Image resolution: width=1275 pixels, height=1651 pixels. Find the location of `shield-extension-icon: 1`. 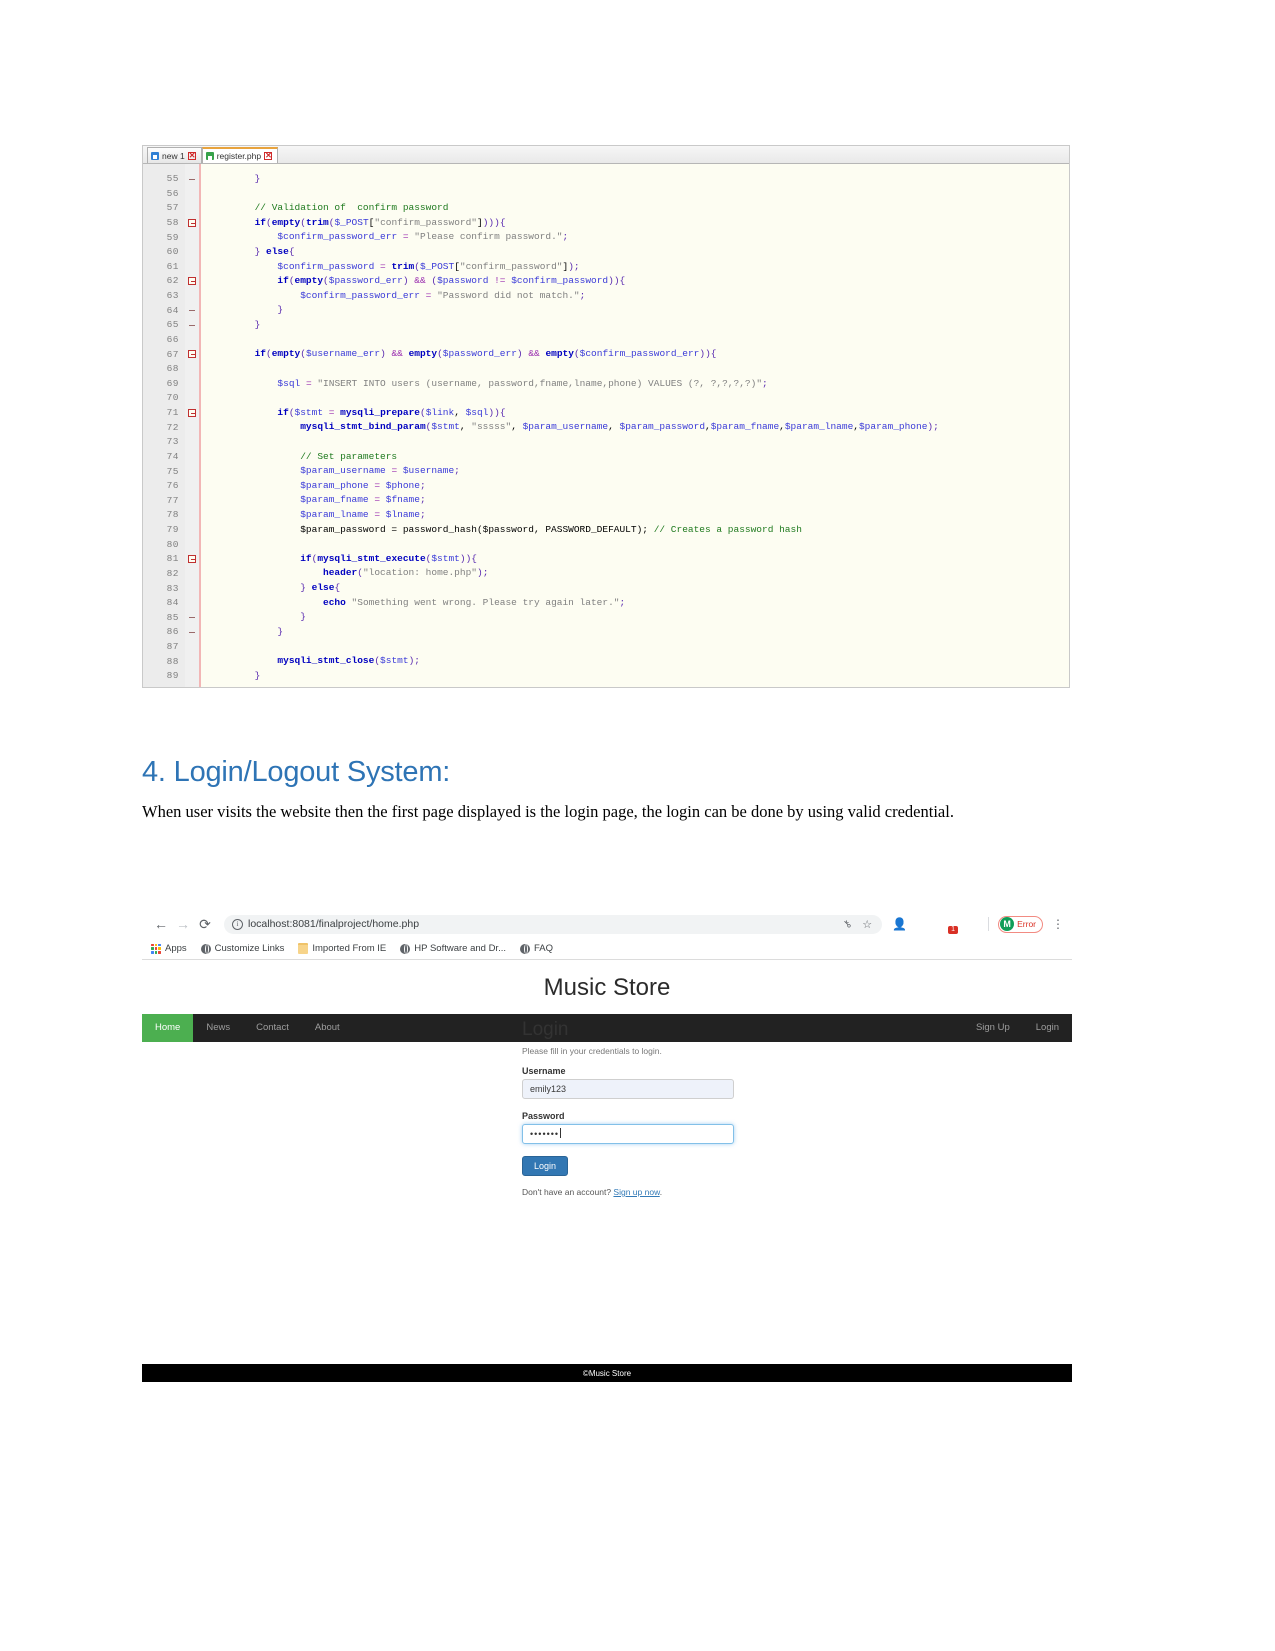

shield-extension-icon: 1 is located at coordinates (949, 925).